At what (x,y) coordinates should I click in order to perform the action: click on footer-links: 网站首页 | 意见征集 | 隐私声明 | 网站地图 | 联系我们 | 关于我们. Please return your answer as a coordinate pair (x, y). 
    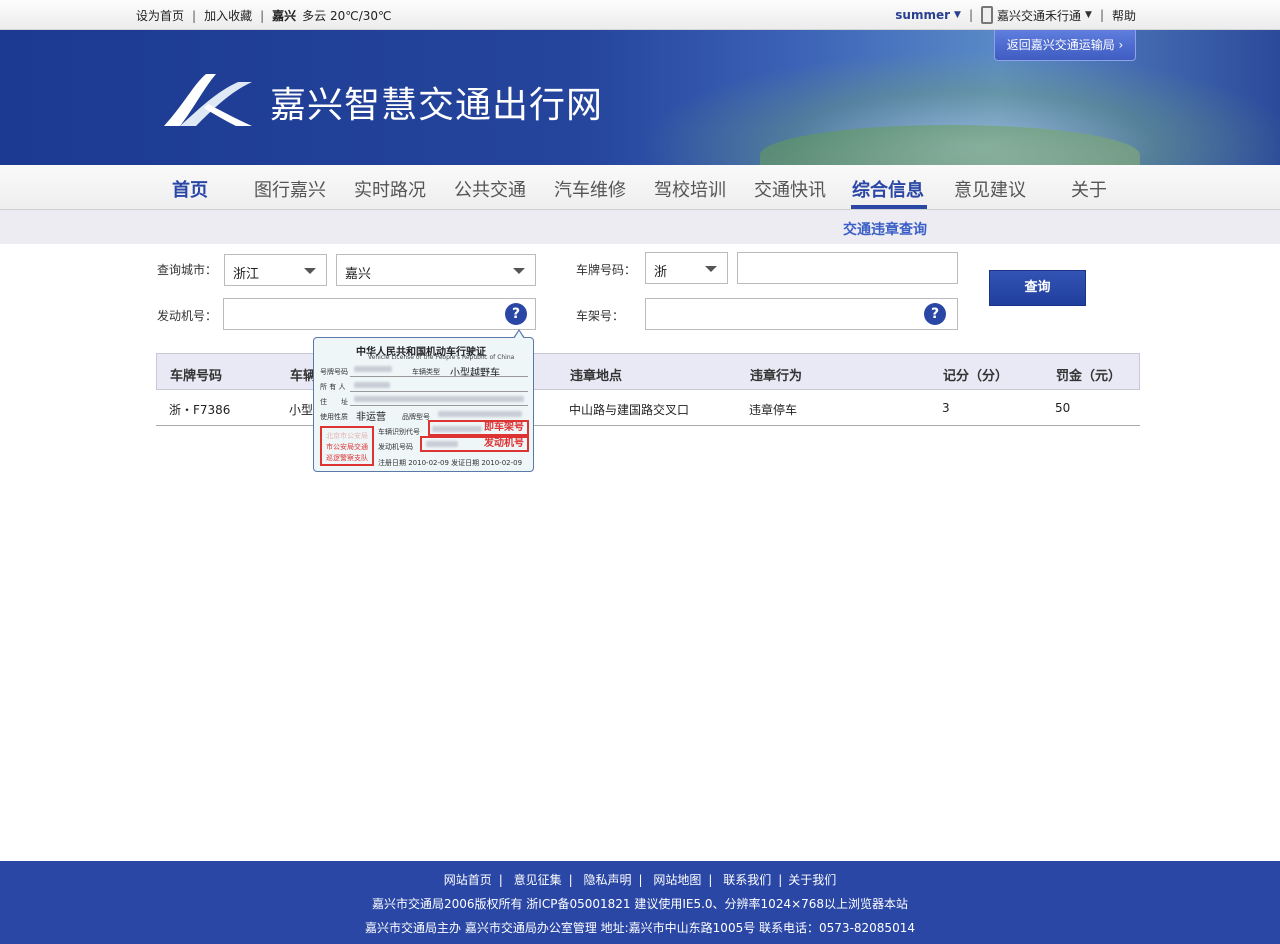
    Looking at the image, I should click on (640, 880).